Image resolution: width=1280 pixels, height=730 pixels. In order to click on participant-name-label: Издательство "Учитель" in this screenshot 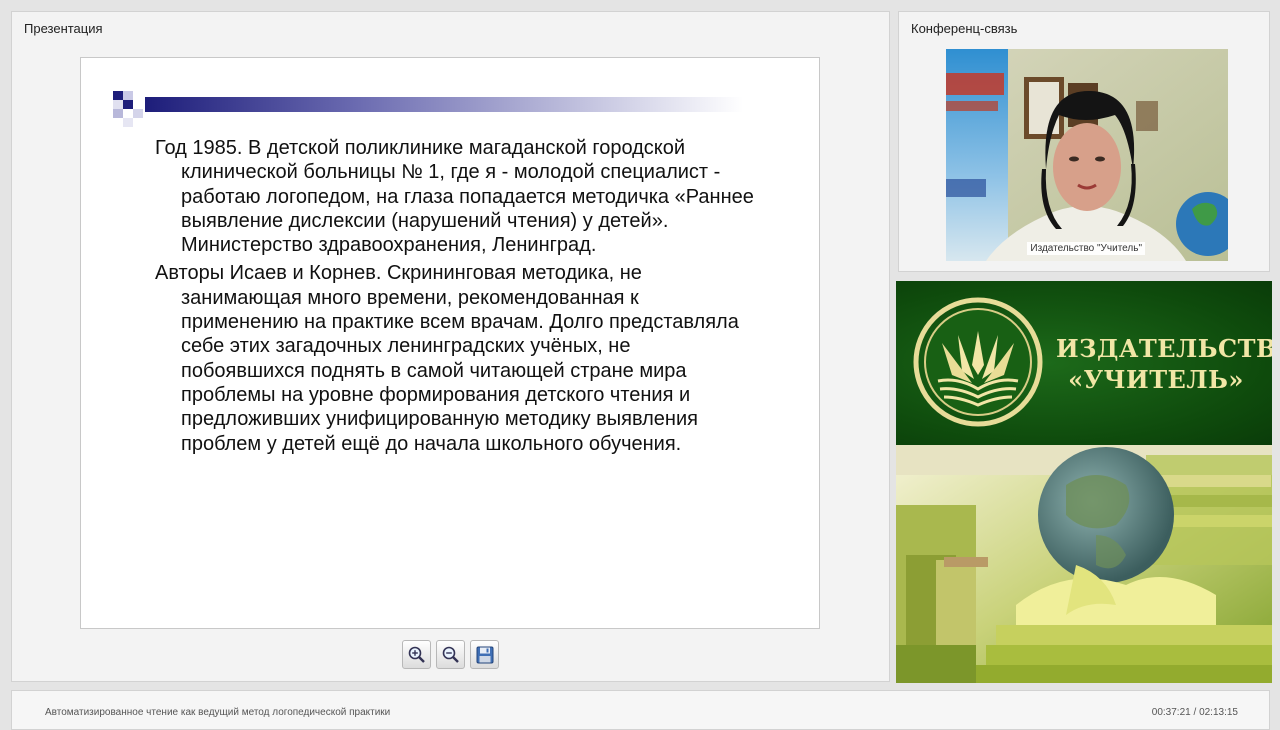, I will do `click(1086, 248)`.